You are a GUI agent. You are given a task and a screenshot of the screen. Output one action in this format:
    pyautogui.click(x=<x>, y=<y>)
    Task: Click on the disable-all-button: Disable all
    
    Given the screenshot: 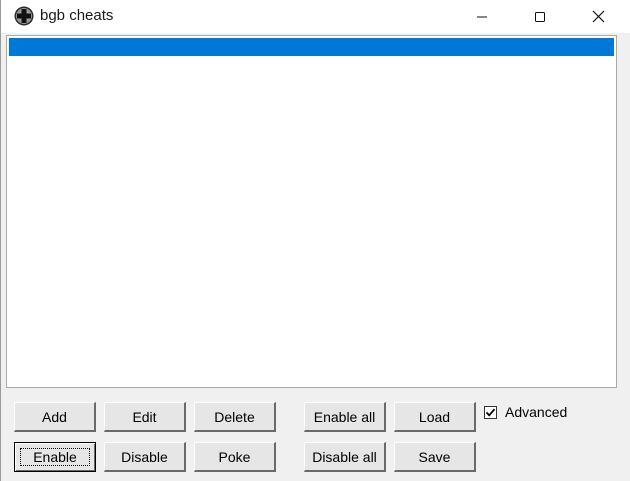 What is the action you would take?
    pyautogui.click(x=345, y=457)
    